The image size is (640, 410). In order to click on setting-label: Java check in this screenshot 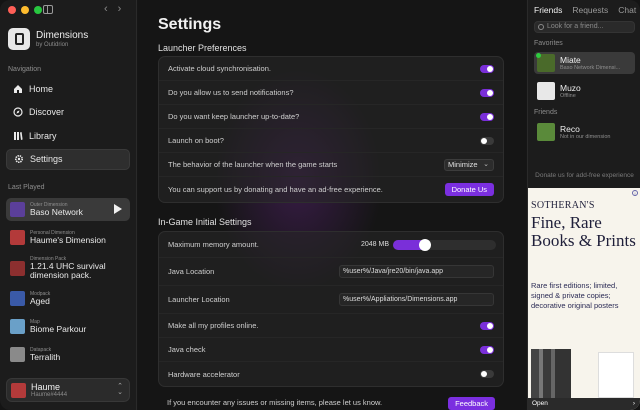, I will do `click(187, 349)`.